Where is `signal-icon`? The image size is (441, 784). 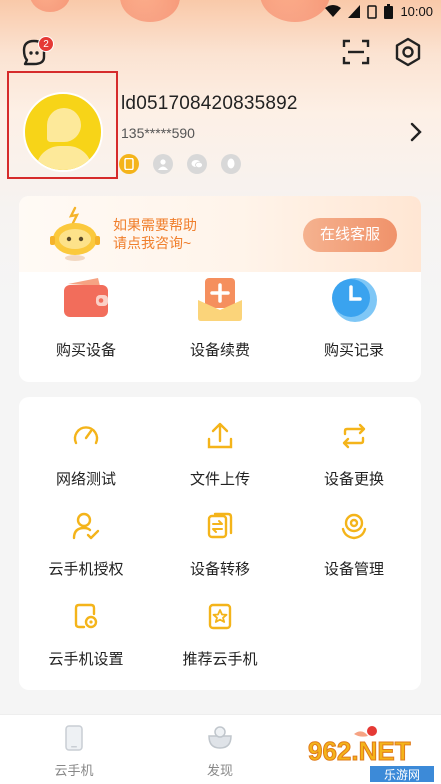
signal-icon is located at coordinates (354, 11).